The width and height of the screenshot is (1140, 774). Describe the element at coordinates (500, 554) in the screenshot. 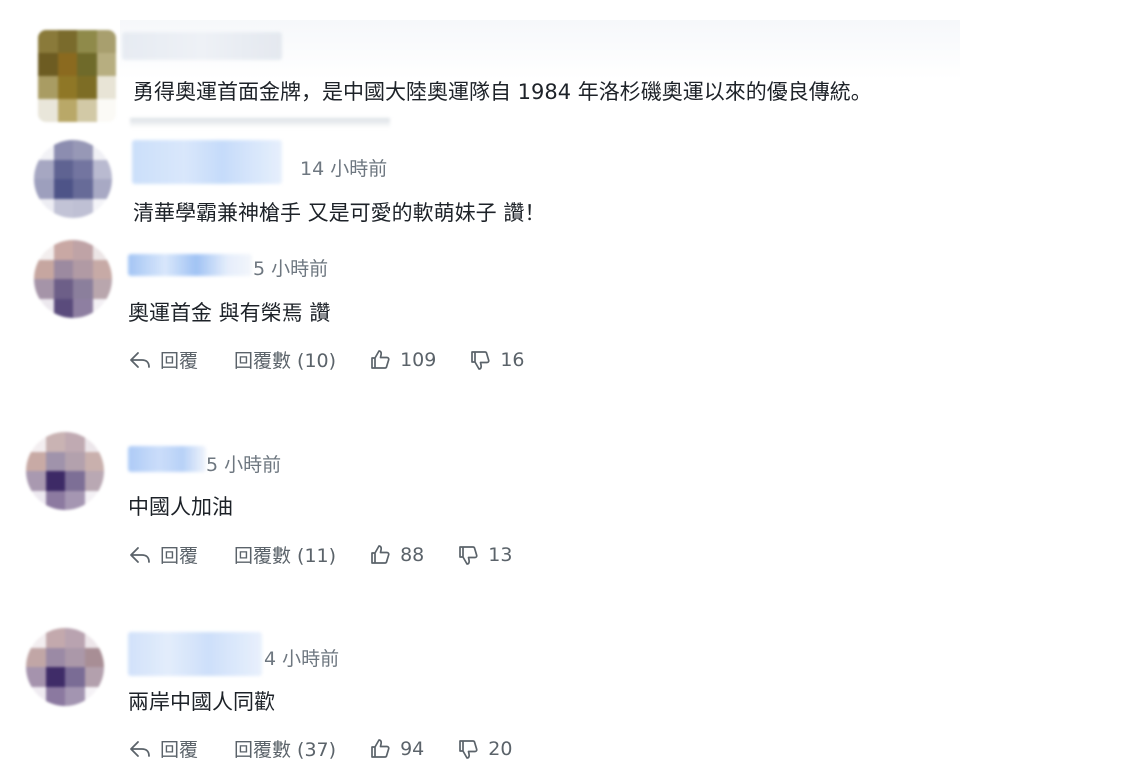

I see `dislike-count: 13` at that location.